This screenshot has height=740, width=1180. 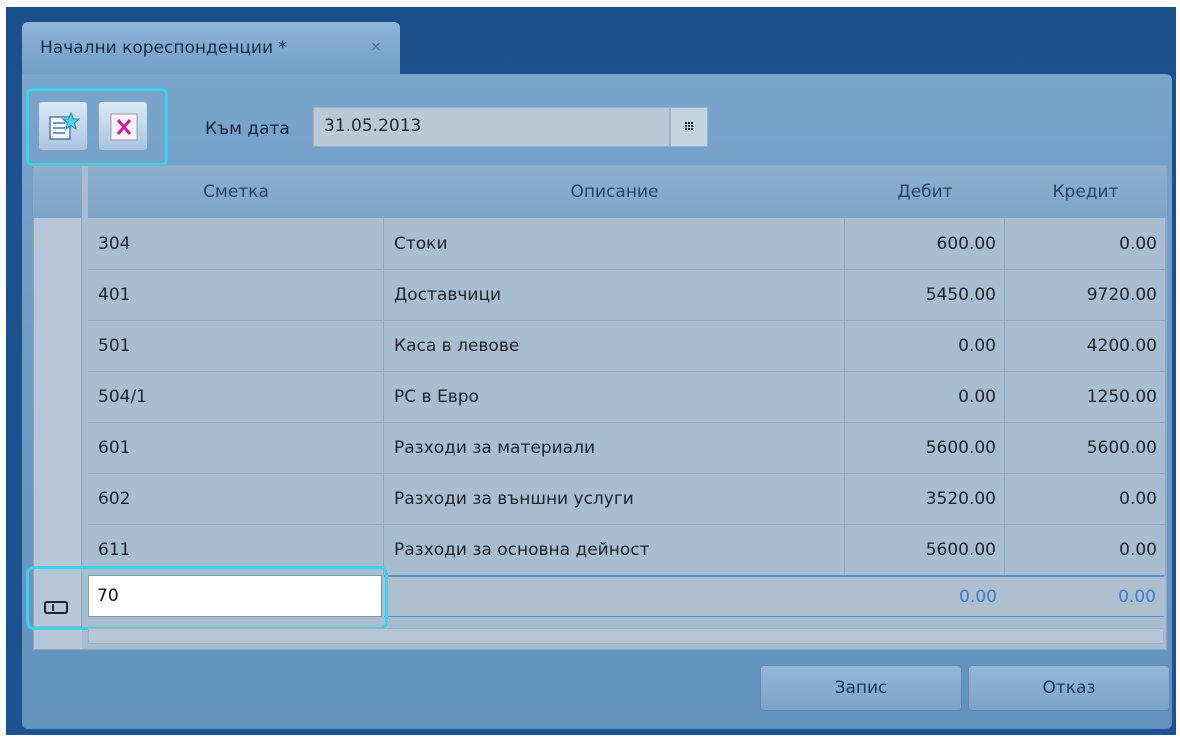 I want to click on column-header-account: Сметка, so click(x=236, y=192).